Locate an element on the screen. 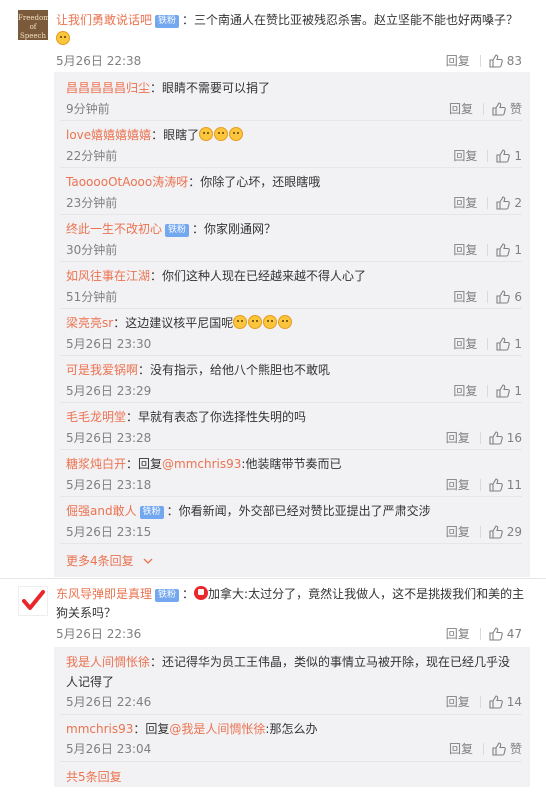  fan-badge: 铁粉 is located at coordinates (167, 21).